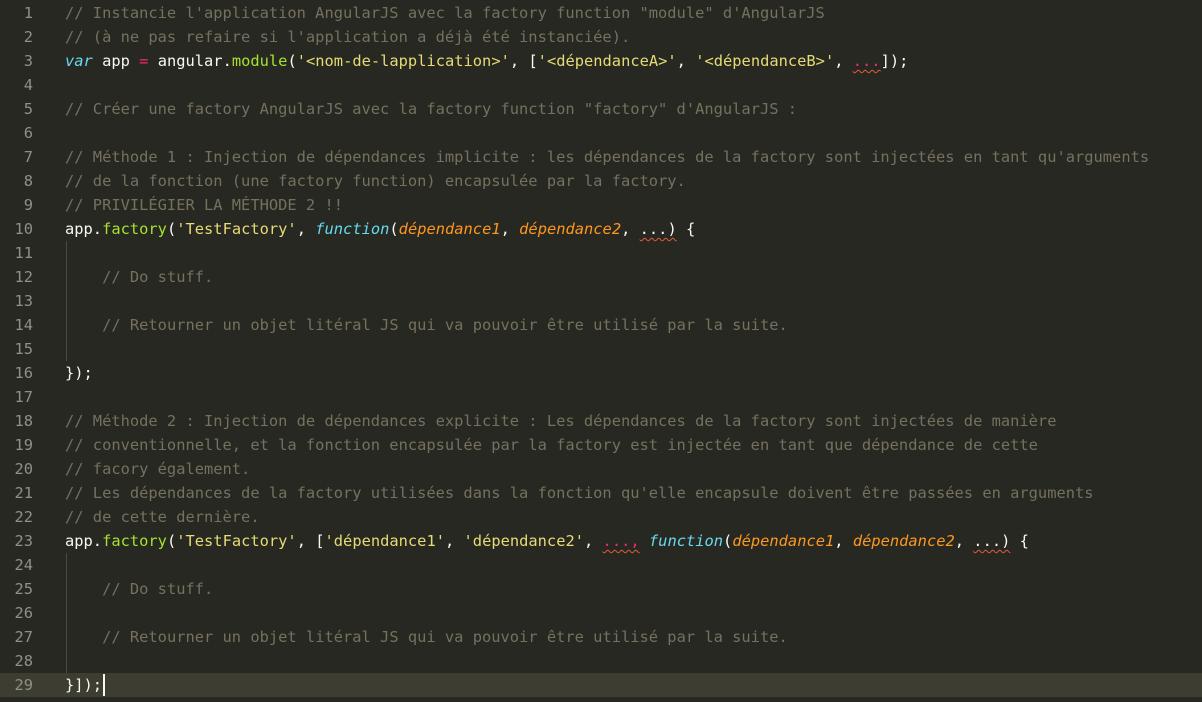  I want to click on line-number: 29, so click(23, 685).